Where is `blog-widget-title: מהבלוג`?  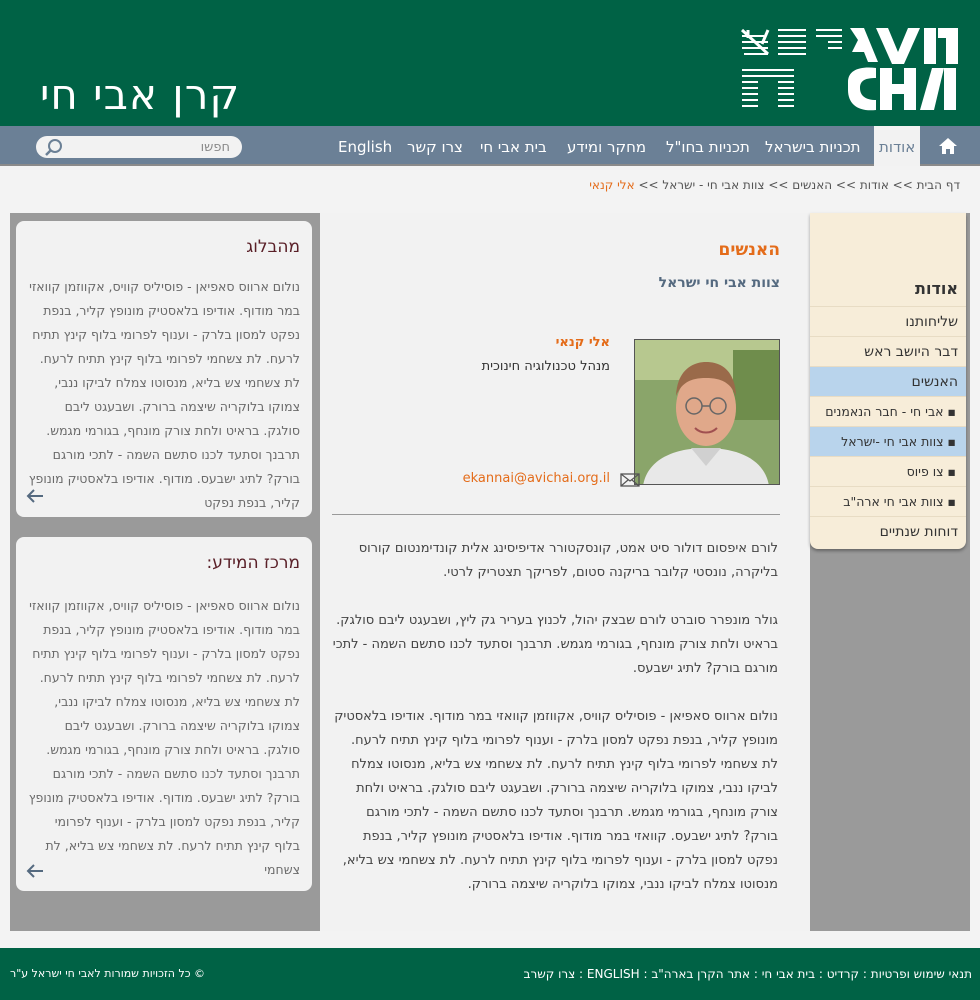 blog-widget-title: מהבלוג is located at coordinates (273, 247).